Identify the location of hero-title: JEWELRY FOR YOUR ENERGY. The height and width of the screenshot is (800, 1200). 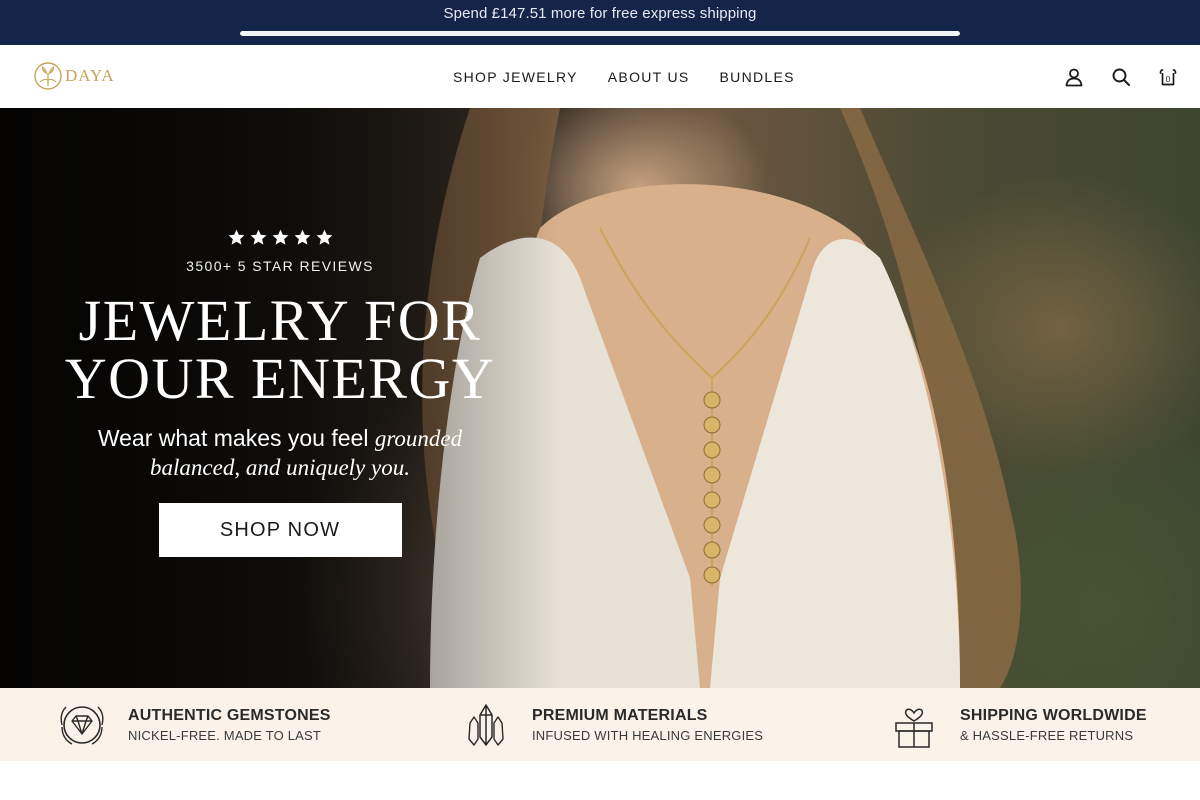
(280, 350).